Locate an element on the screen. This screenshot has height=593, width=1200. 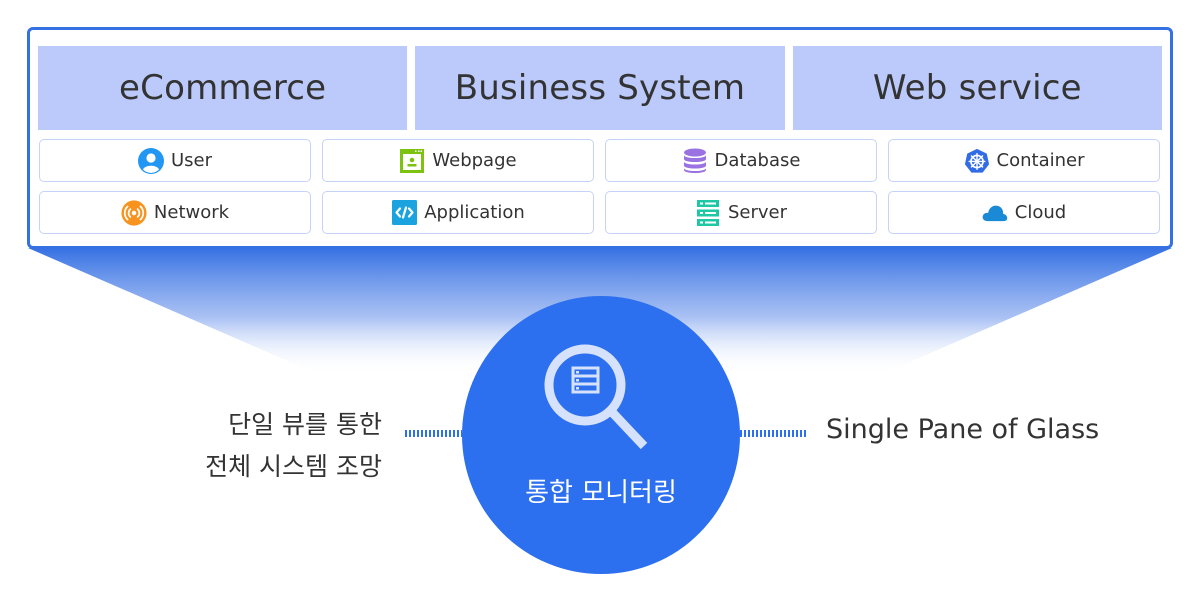
component-database: Database is located at coordinates (741, 160).